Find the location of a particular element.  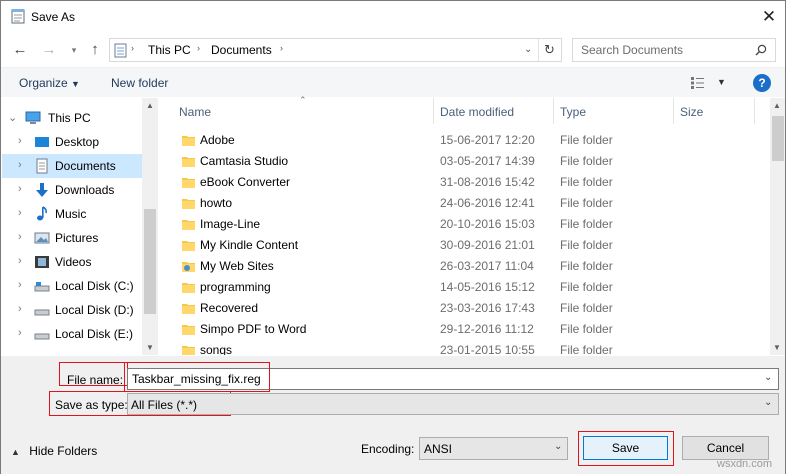

file-name: howto is located at coordinates (216, 203).